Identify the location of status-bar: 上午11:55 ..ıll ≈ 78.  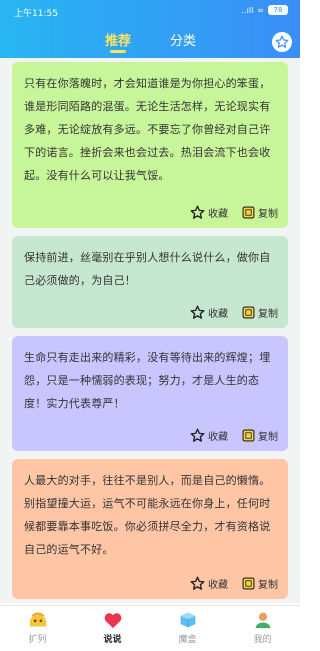
(150, 11).